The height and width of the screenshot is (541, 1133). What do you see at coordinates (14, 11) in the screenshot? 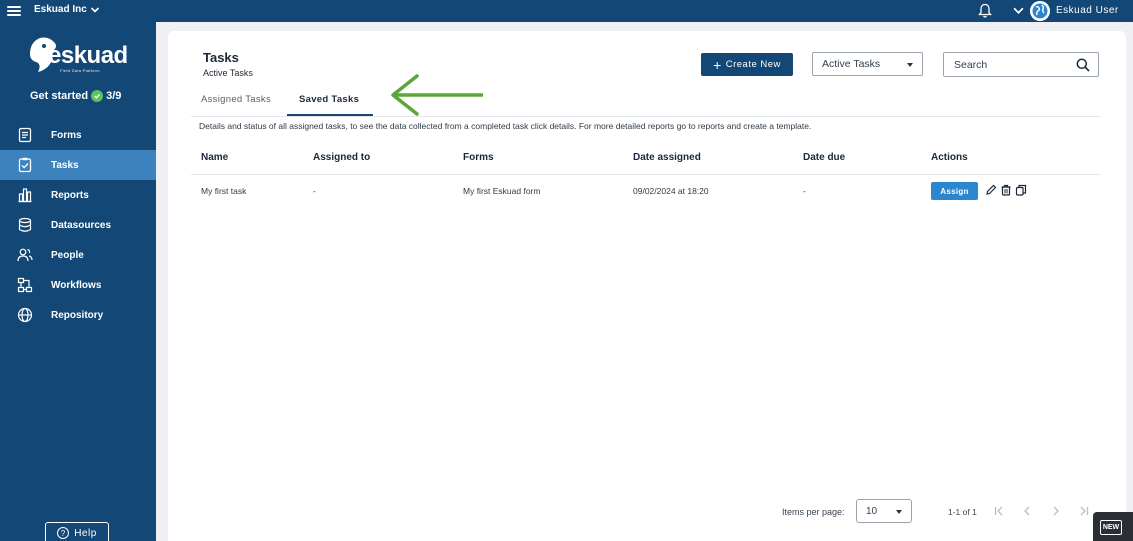
I see `menu-icon` at bounding box center [14, 11].